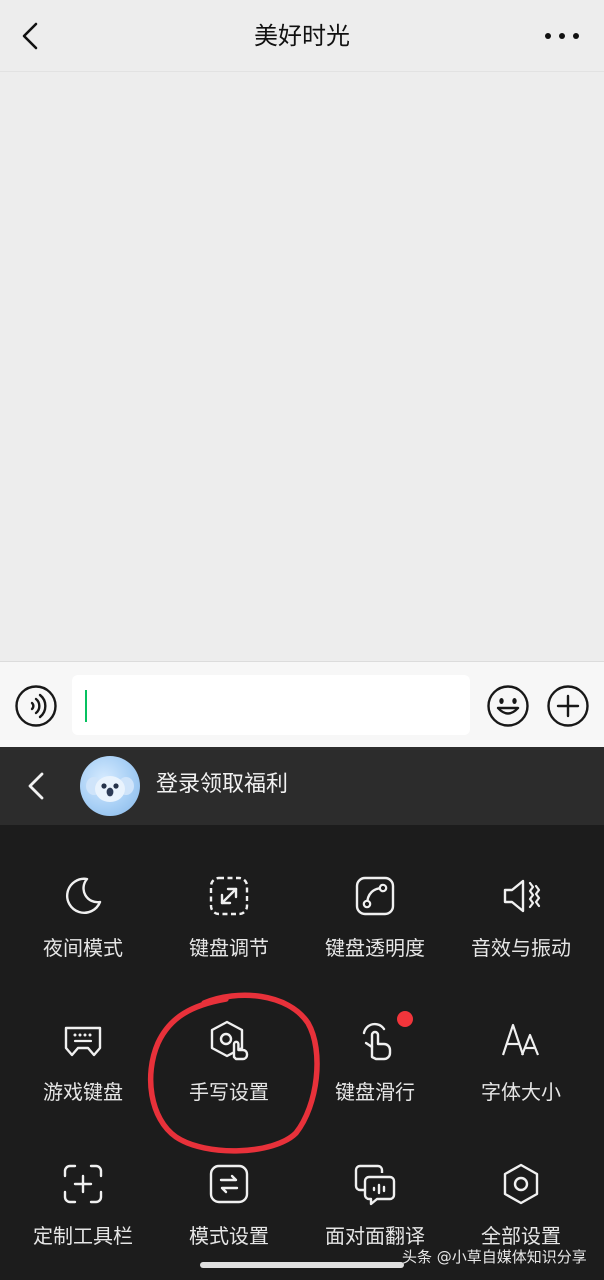  Describe the element at coordinates (229, 1236) in the screenshot. I see `menu-label: 模式设置` at that location.